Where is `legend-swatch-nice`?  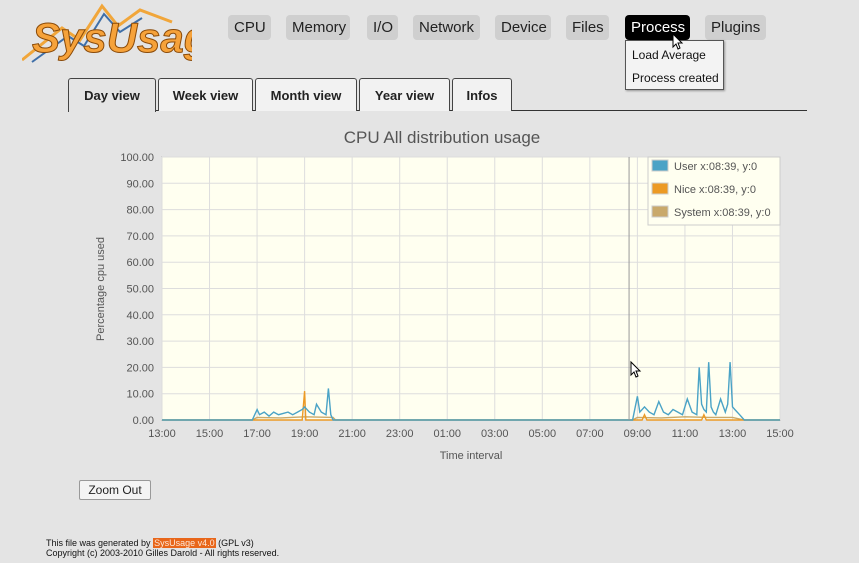
legend-swatch-nice is located at coordinates (660, 188).